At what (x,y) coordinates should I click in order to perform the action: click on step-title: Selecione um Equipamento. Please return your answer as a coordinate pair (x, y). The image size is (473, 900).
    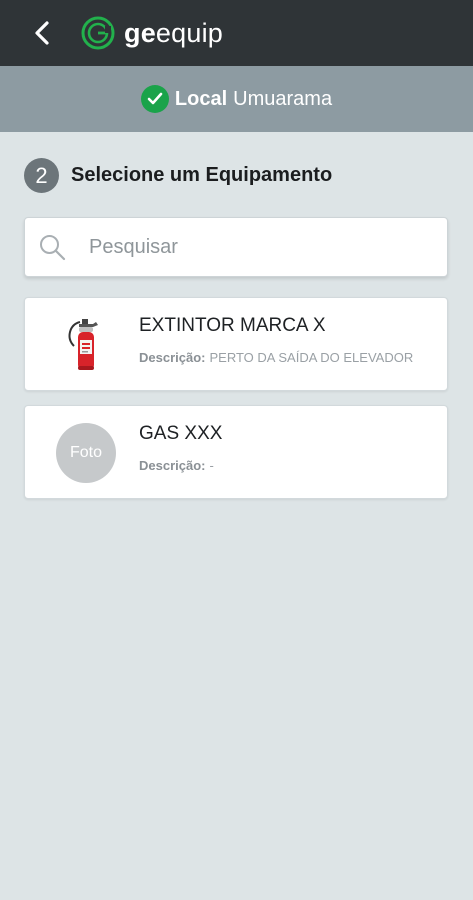
    Looking at the image, I should click on (202, 175).